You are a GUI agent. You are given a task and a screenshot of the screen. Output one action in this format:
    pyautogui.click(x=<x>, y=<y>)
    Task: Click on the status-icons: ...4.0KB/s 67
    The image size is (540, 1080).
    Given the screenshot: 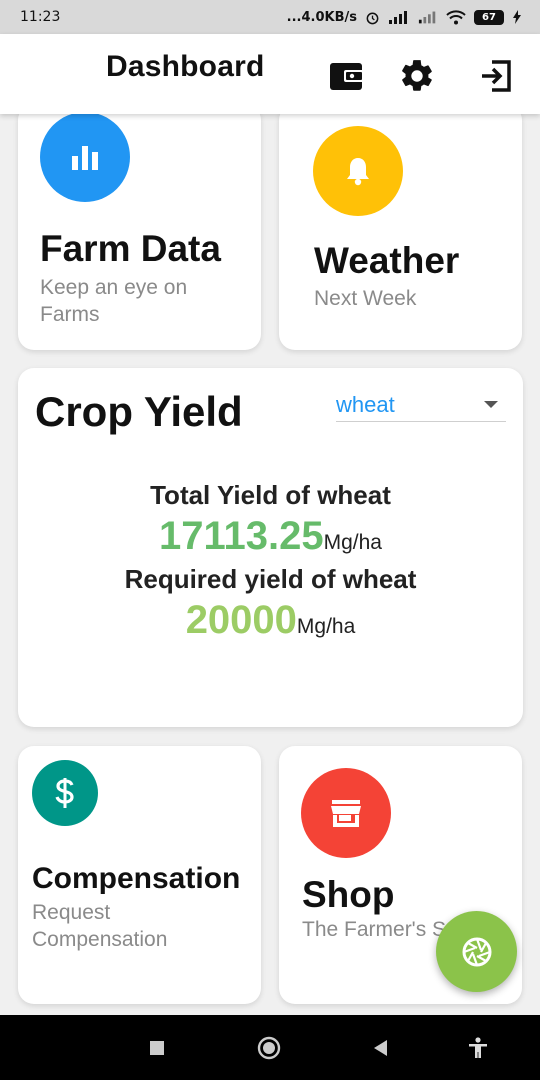 What is the action you would take?
    pyautogui.click(x=404, y=17)
    